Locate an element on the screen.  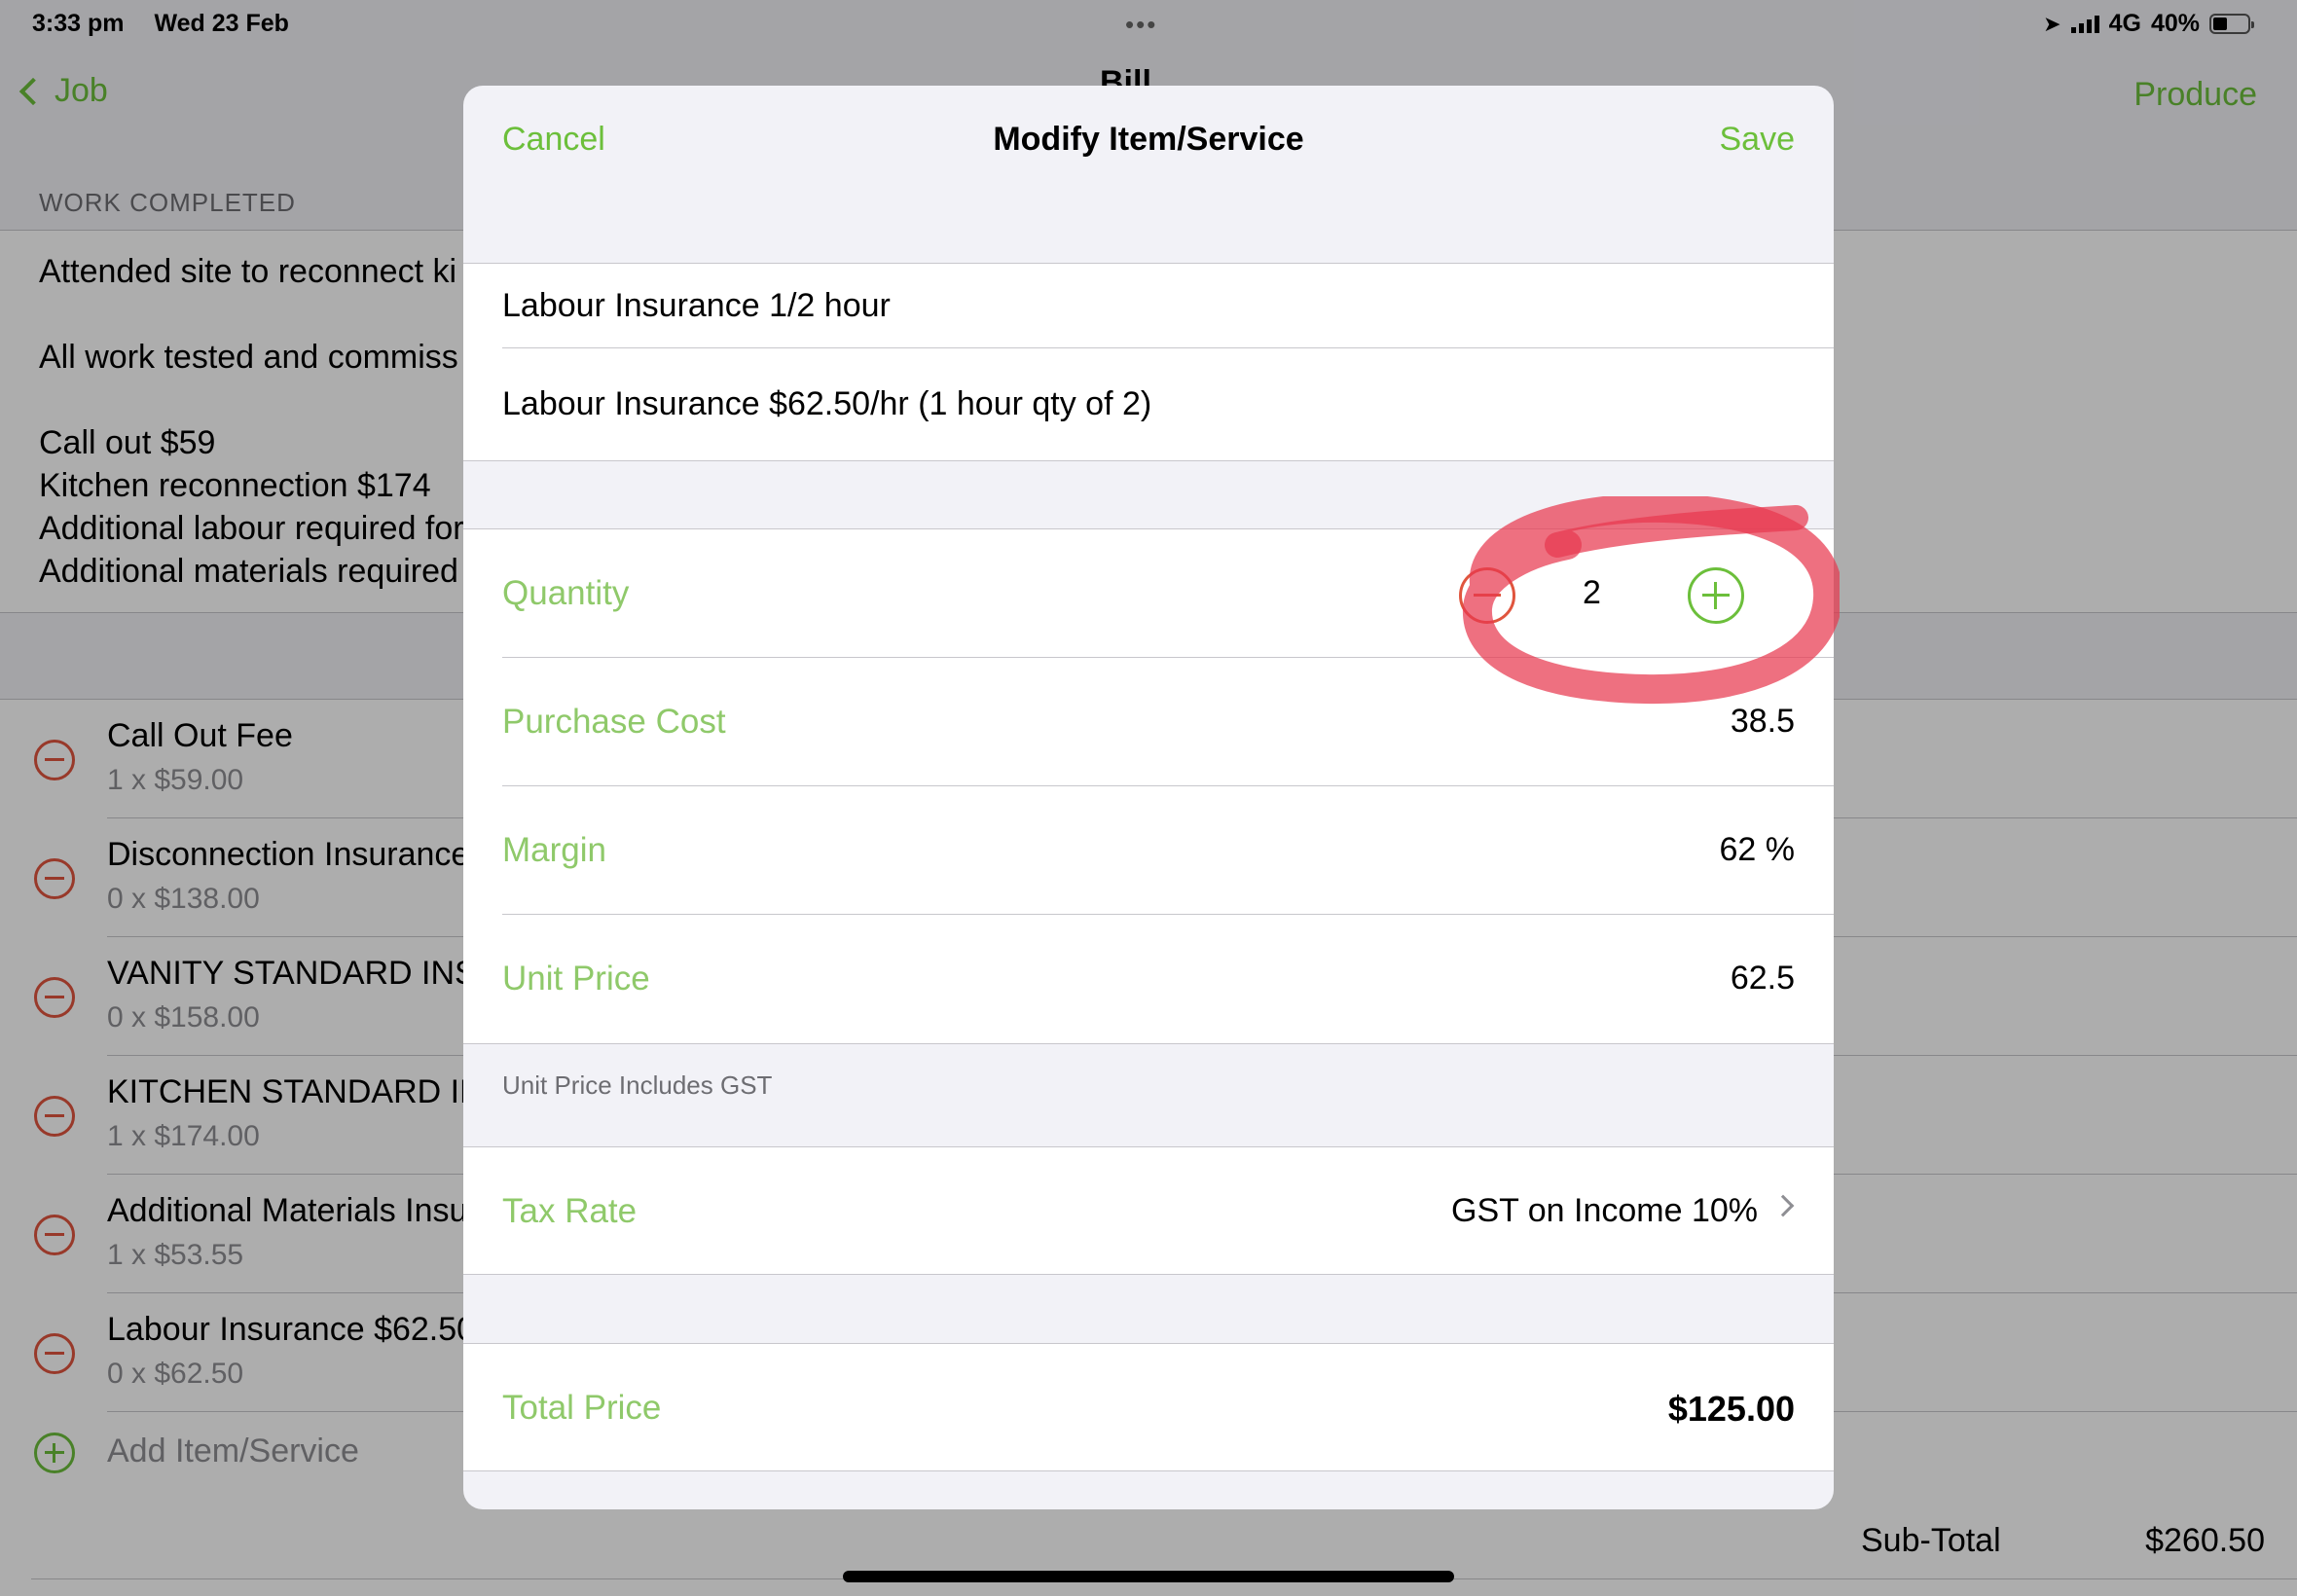
total-price-value: $125.00 is located at coordinates (1731, 1409).